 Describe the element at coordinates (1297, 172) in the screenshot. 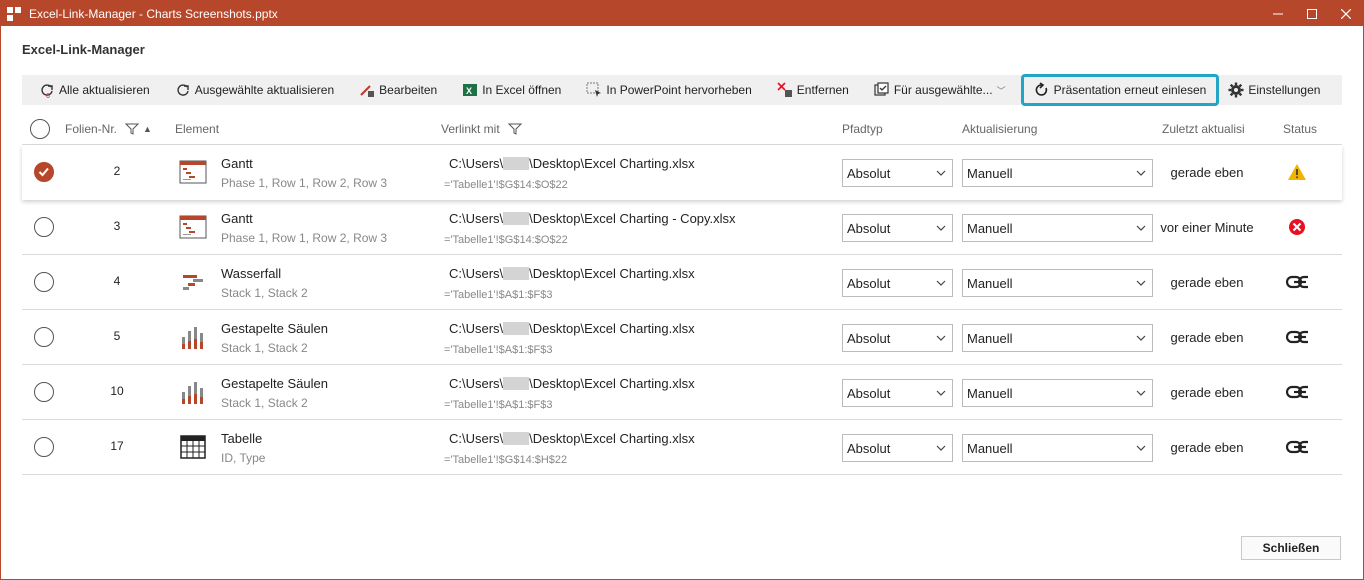

I see `warning-icon` at that location.